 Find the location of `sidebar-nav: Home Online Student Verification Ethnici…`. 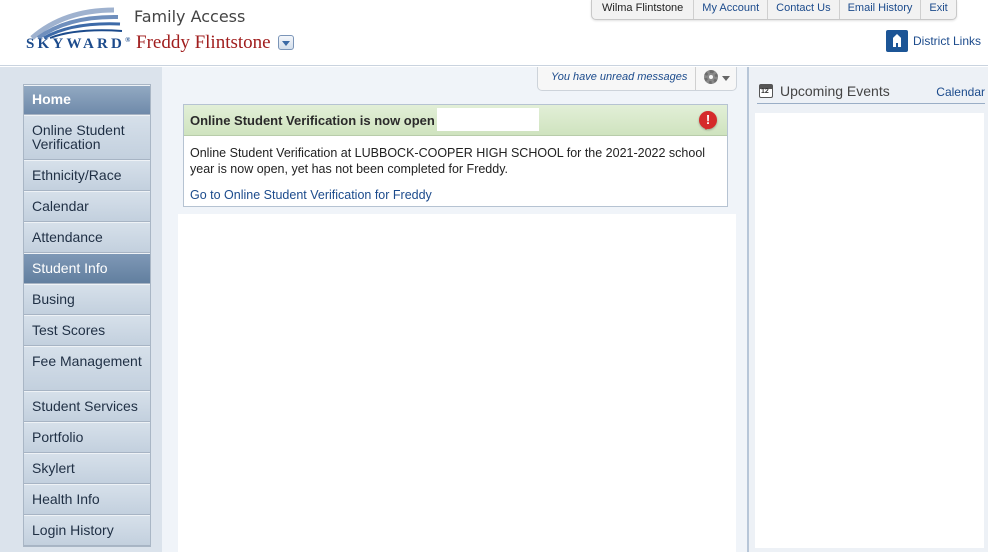

sidebar-nav: Home Online Student Verification Ethnici… is located at coordinates (87, 315).